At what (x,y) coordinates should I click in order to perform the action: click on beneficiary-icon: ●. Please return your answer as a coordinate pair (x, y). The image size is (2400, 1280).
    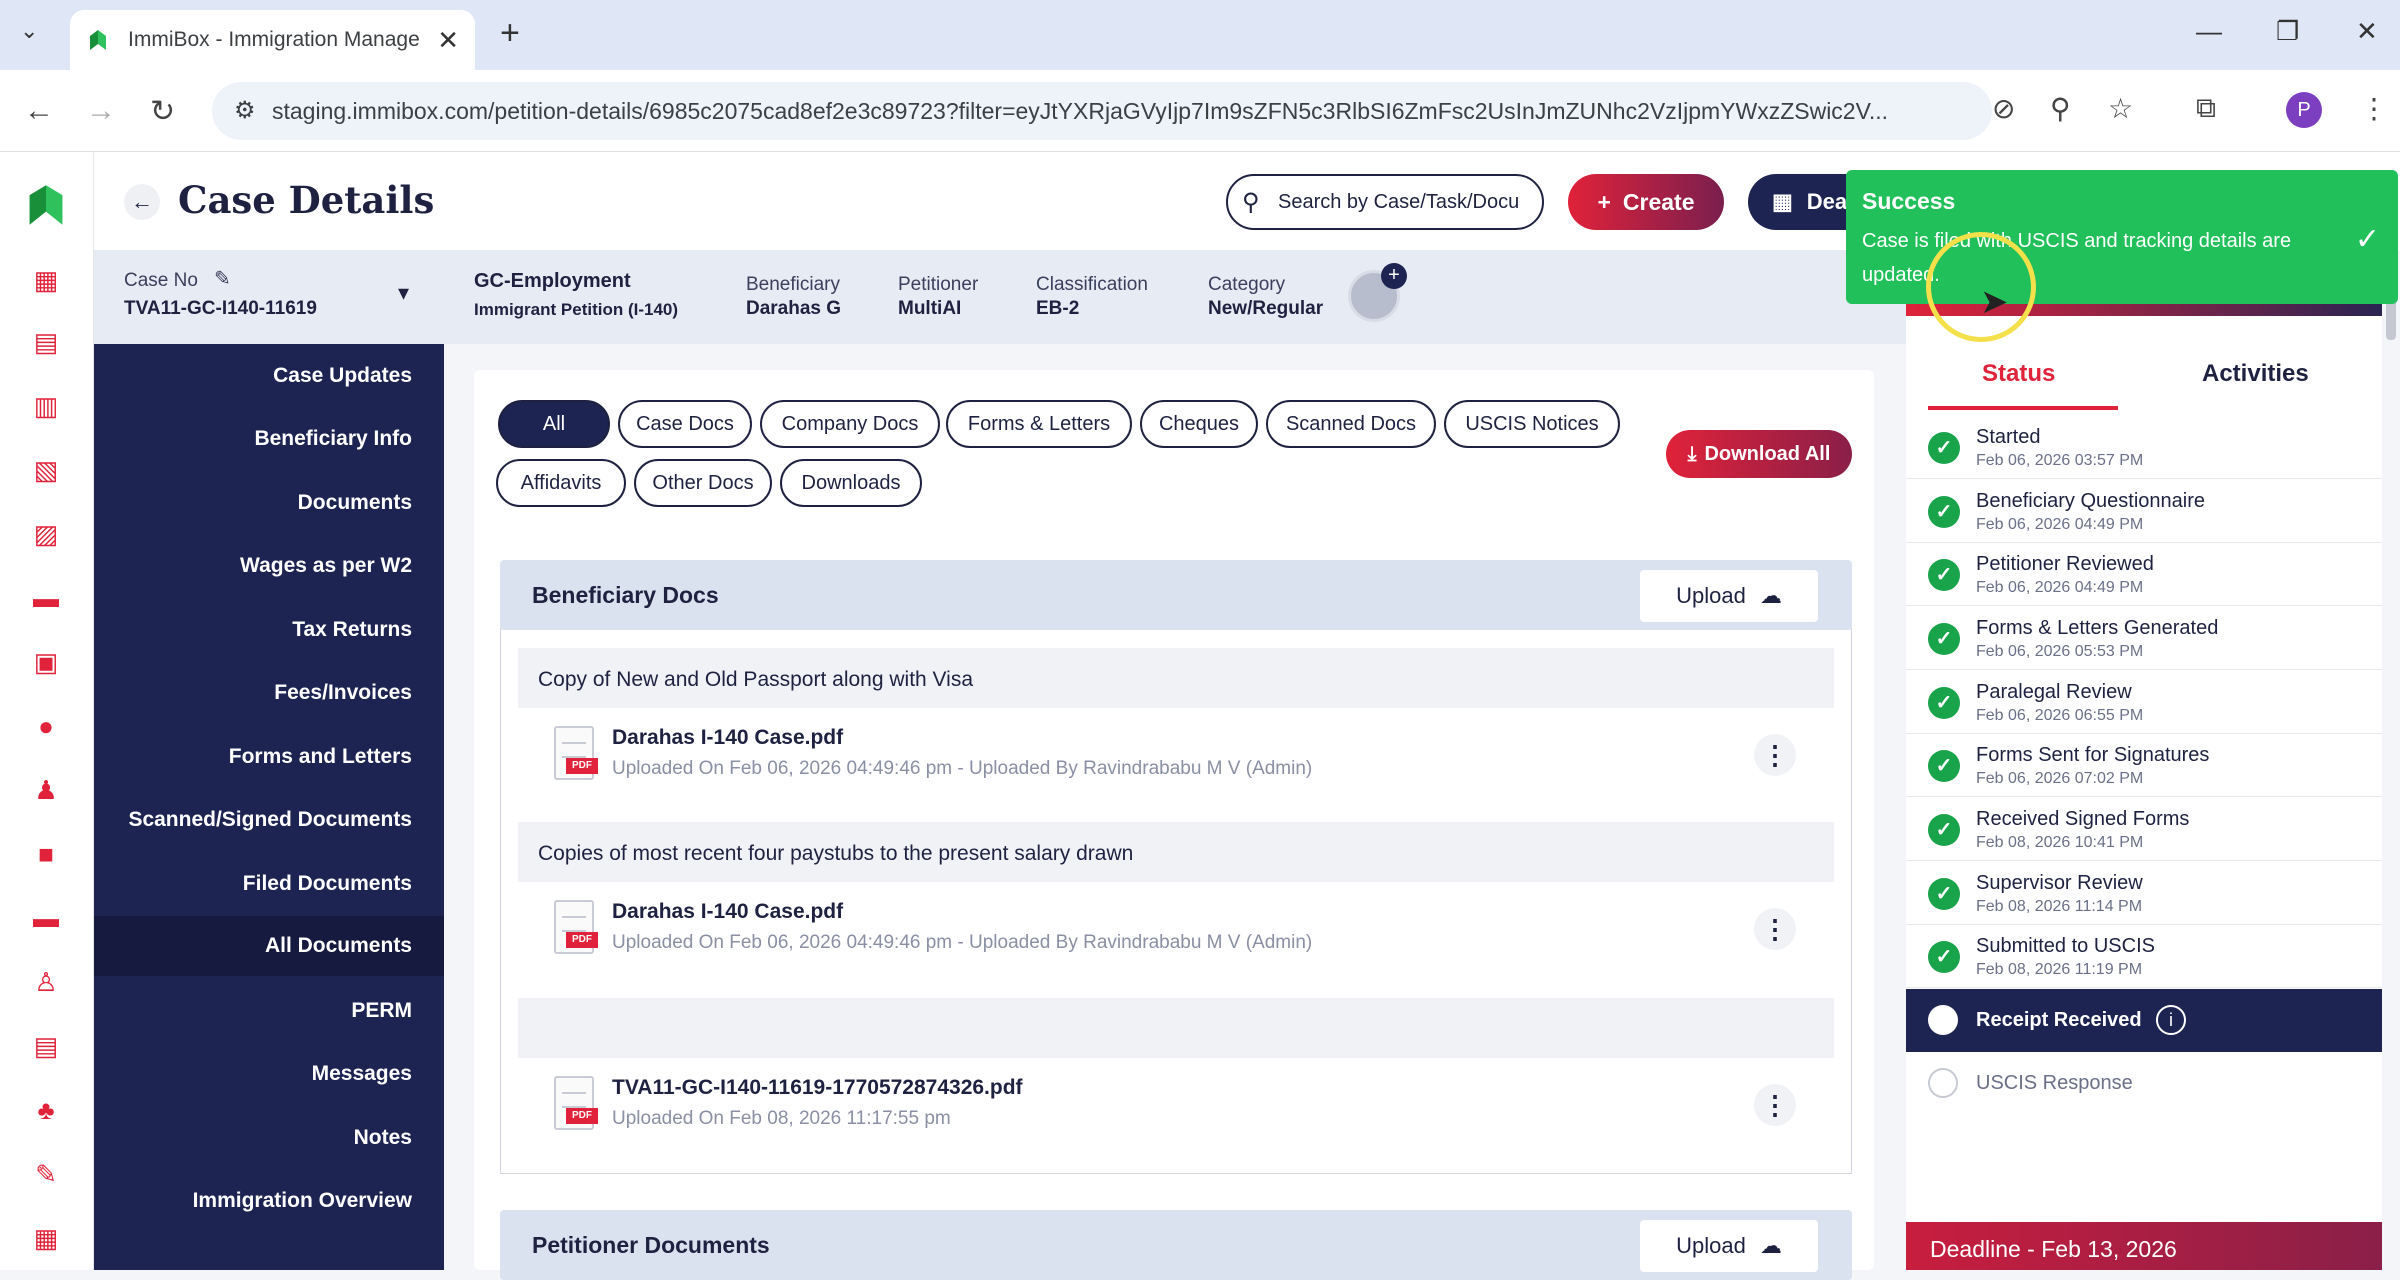
    Looking at the image, I should click on (46, 726).